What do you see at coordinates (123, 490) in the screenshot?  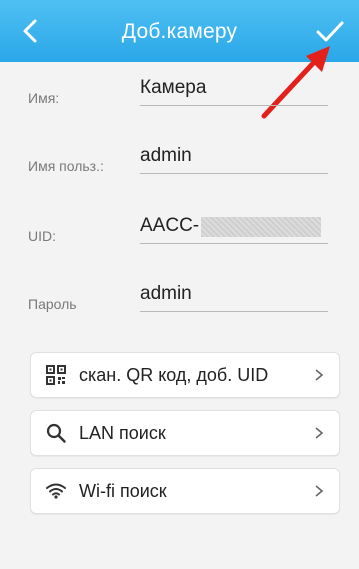 I see `wifi-search-label: Wi-fi поиск` at bounding box center [123, 490].